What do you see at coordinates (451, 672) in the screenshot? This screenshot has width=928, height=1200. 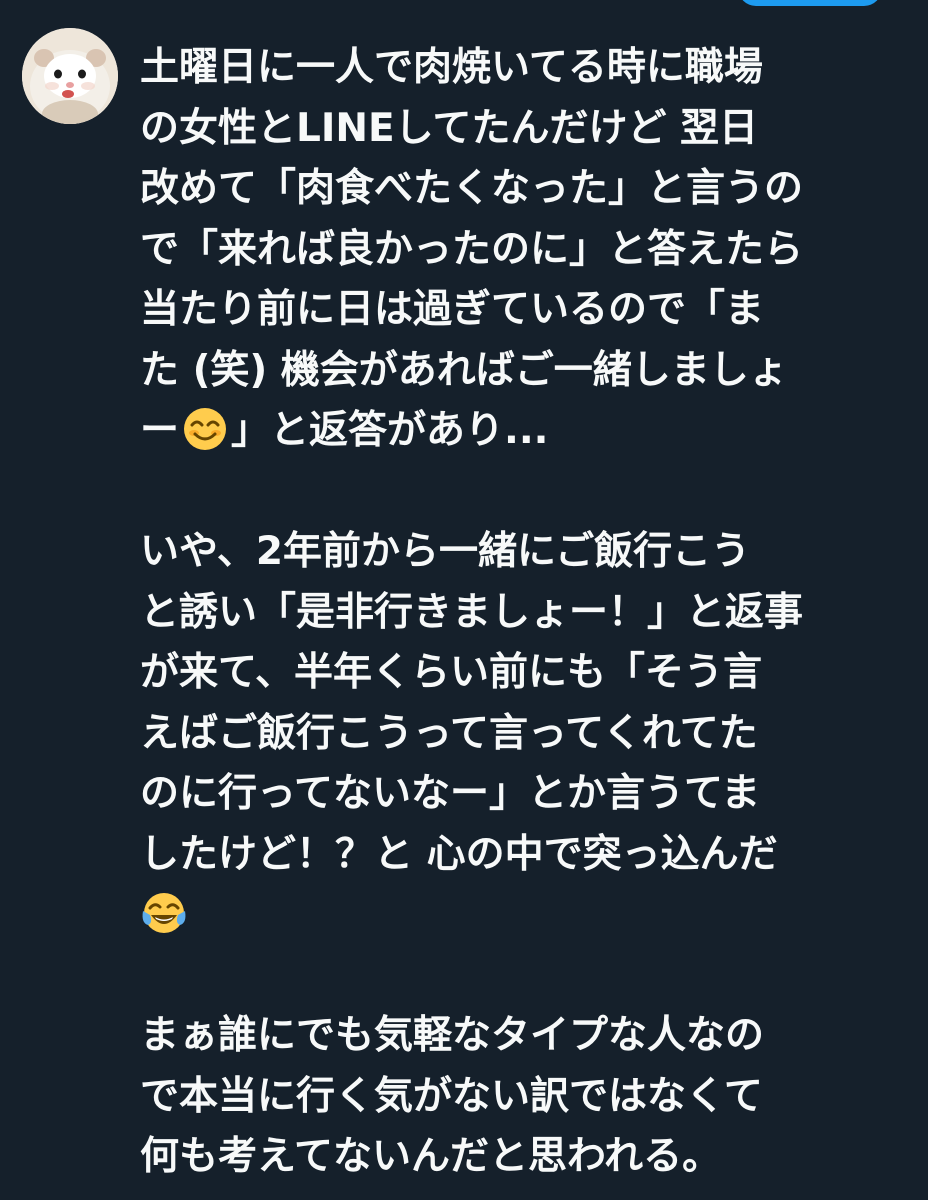 I see `text-line: が来て、半年くらい前にも「そう言` at bounding box center [451, 672].